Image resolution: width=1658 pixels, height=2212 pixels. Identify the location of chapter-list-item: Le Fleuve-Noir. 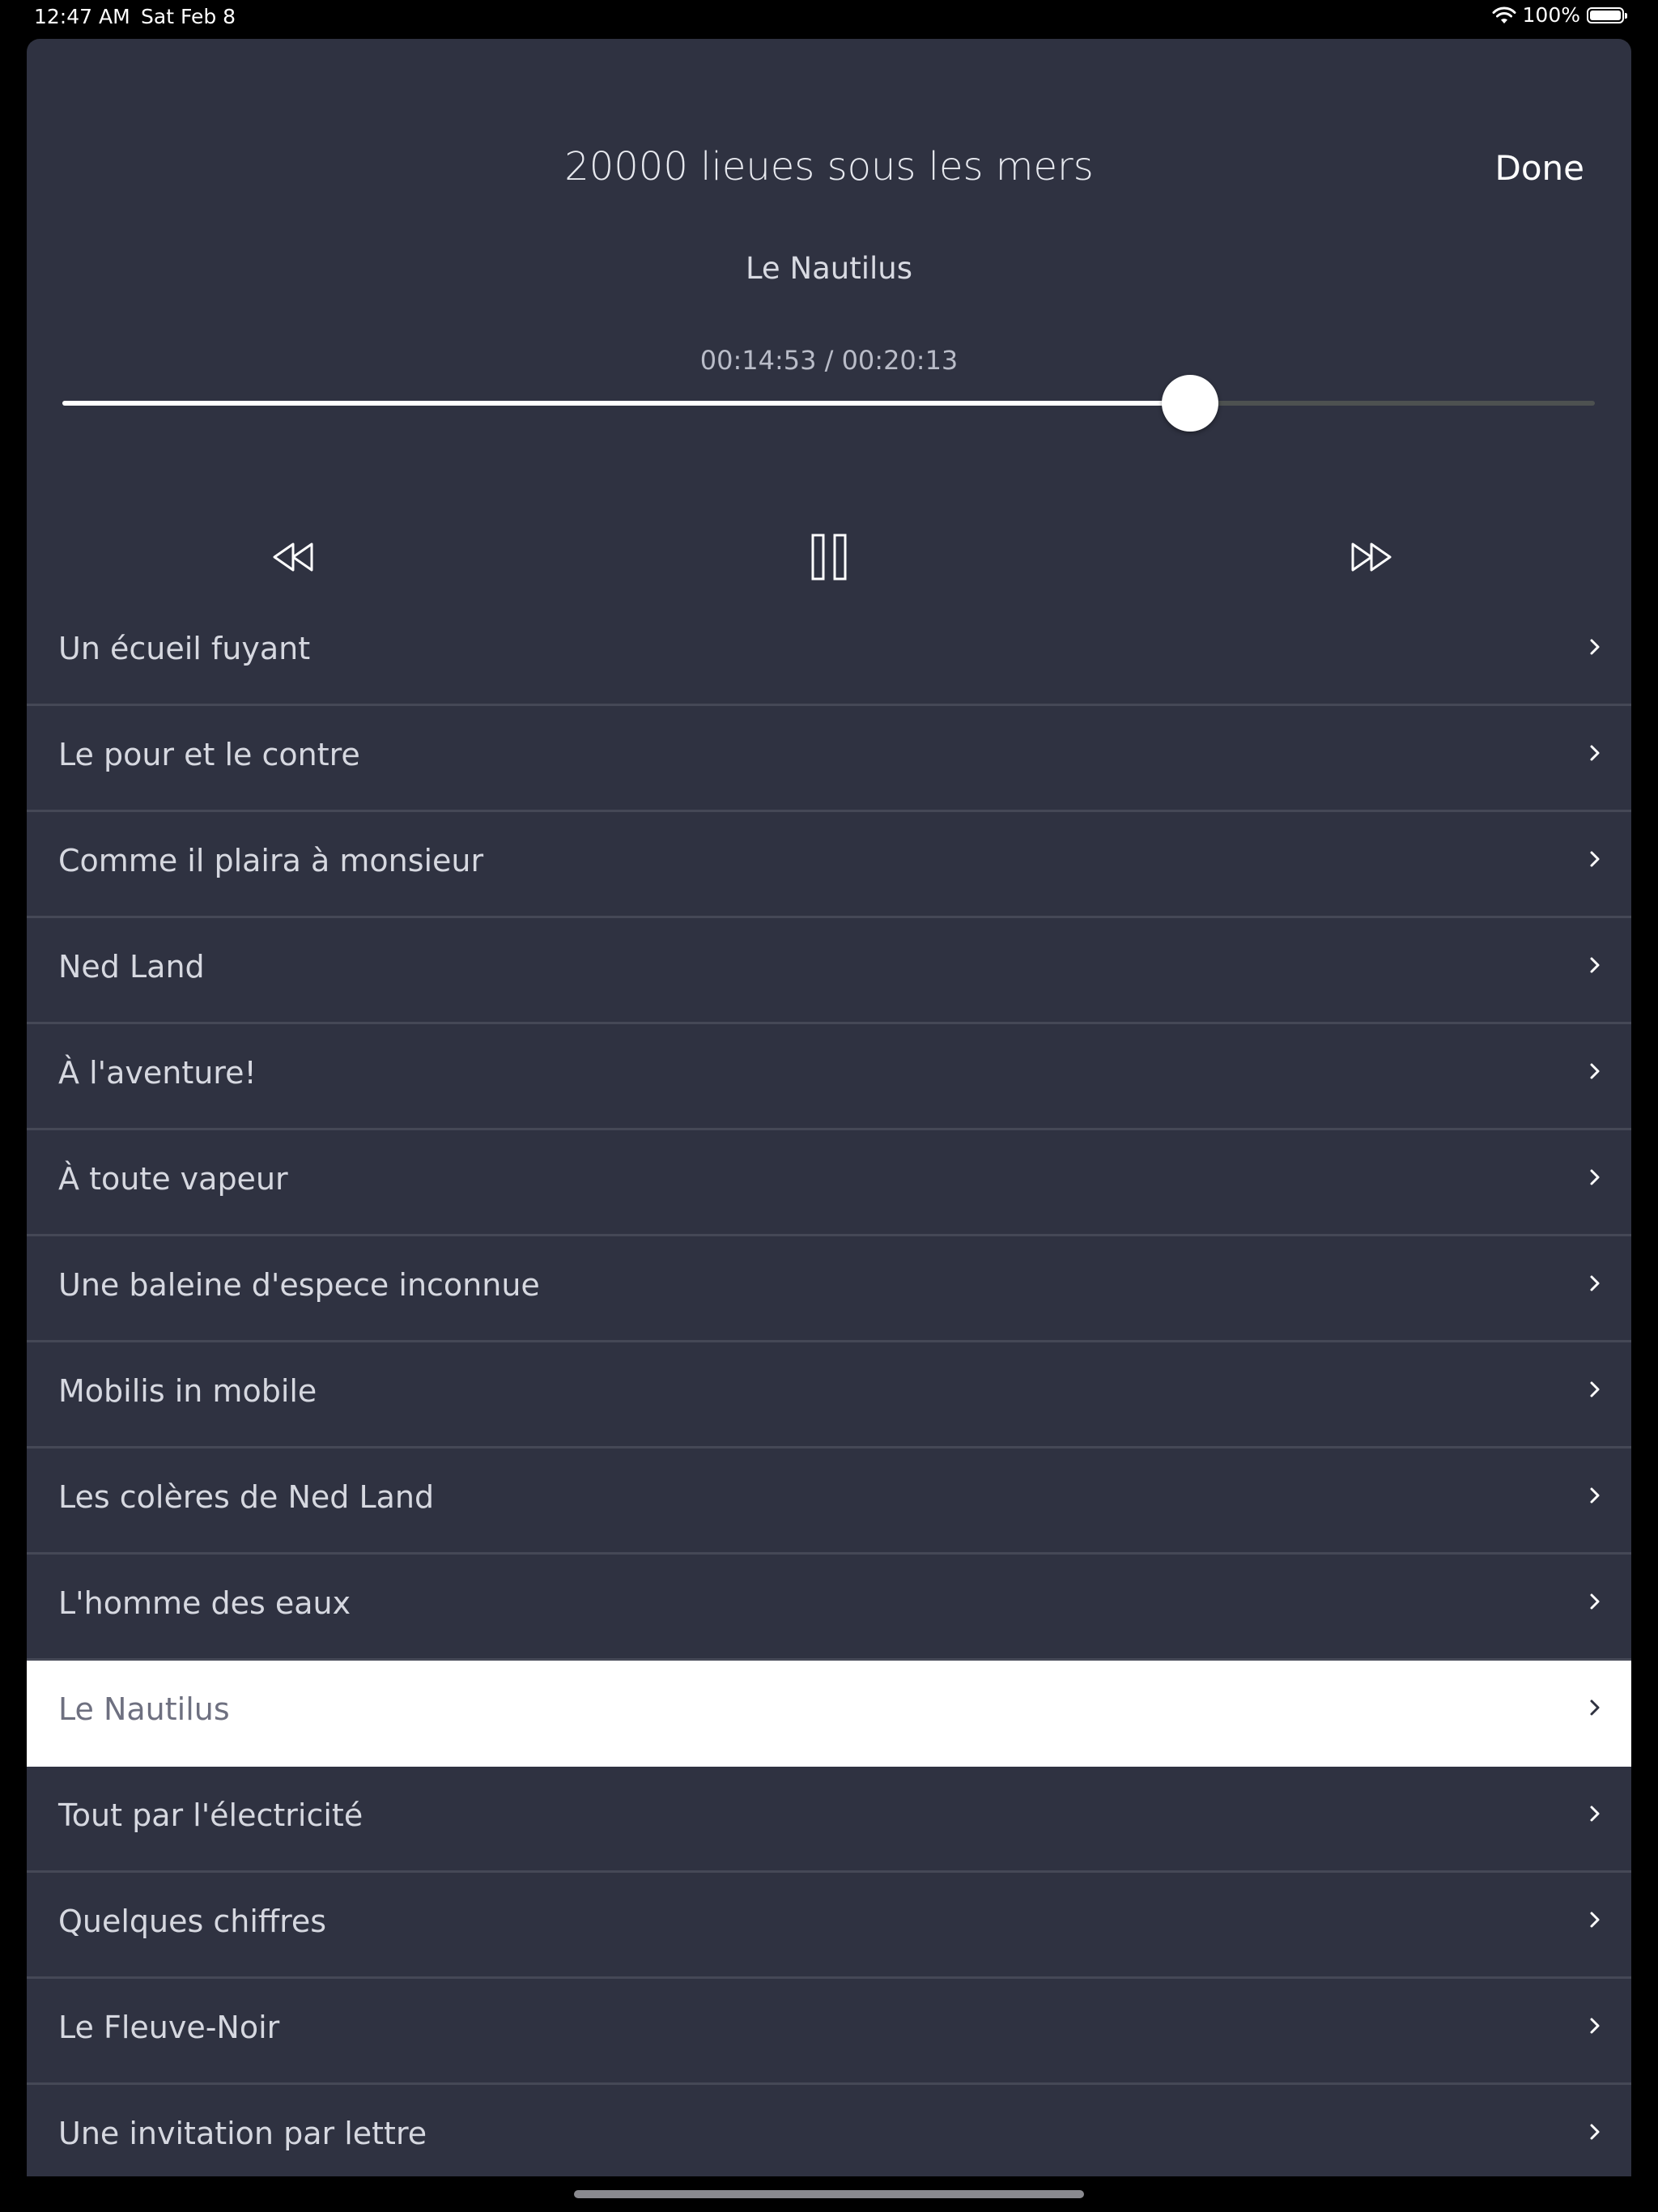
(829, 2032).